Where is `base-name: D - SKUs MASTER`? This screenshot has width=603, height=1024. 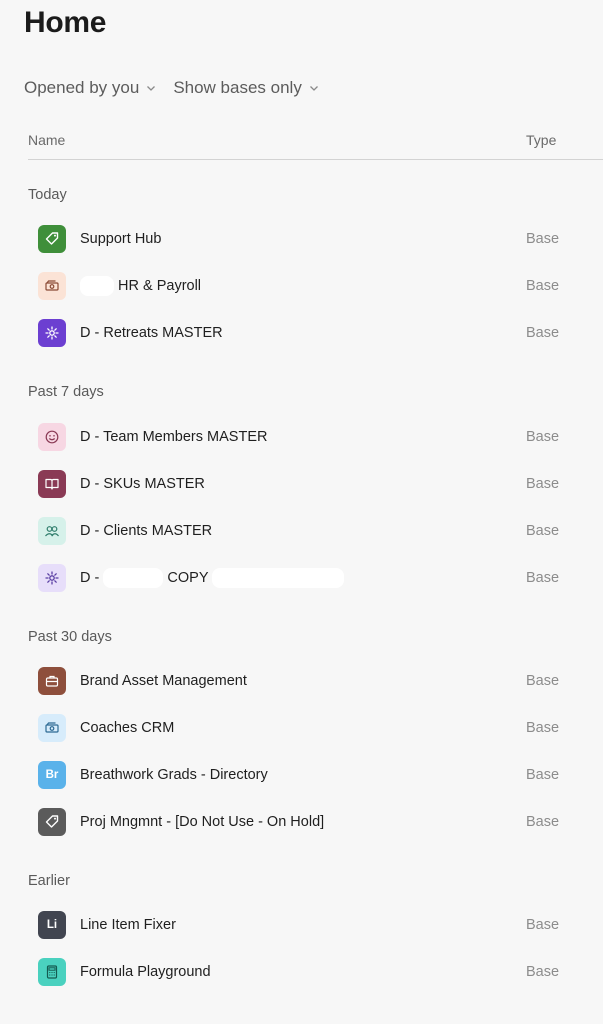
base-name: D - SKUs MASTER is located at coordinates (142, 483).